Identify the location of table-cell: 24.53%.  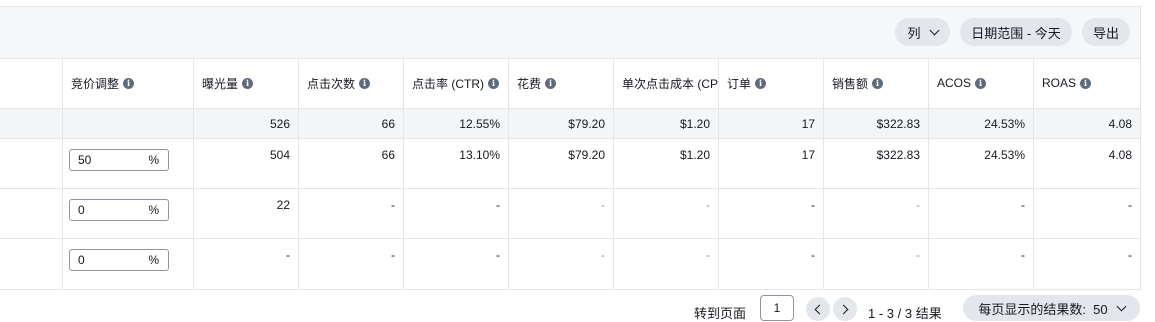
(980, 163).